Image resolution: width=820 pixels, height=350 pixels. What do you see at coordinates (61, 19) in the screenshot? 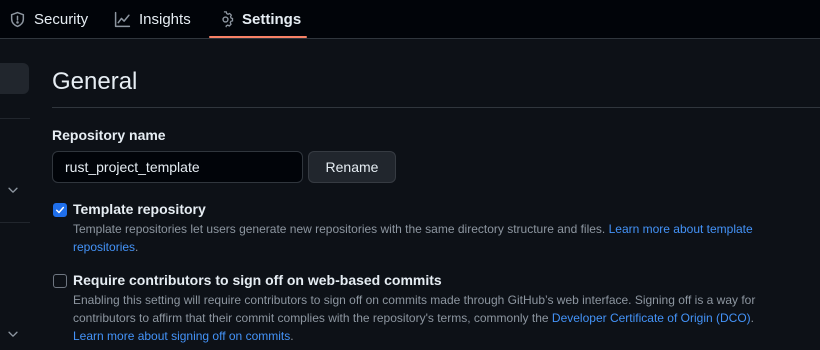
I see `tab-security-label: Security` at bounding box center [61, 19].